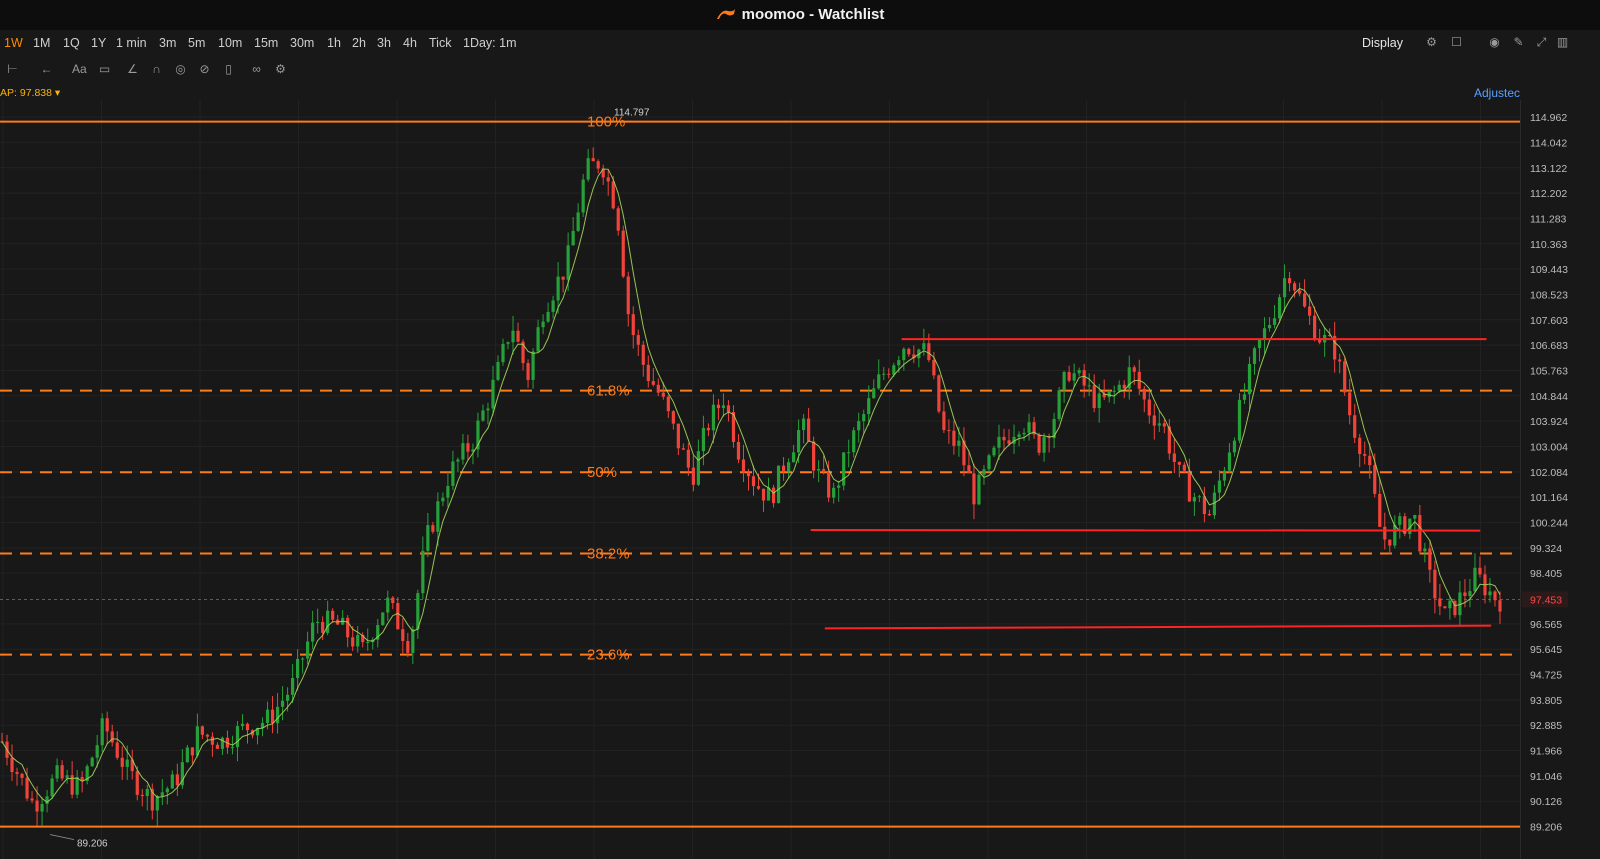 The image size is (1600, 859). Describe the element at coordinates (230, 43) in the screenshot. I see `timeframe-10m: 10m` at that location.